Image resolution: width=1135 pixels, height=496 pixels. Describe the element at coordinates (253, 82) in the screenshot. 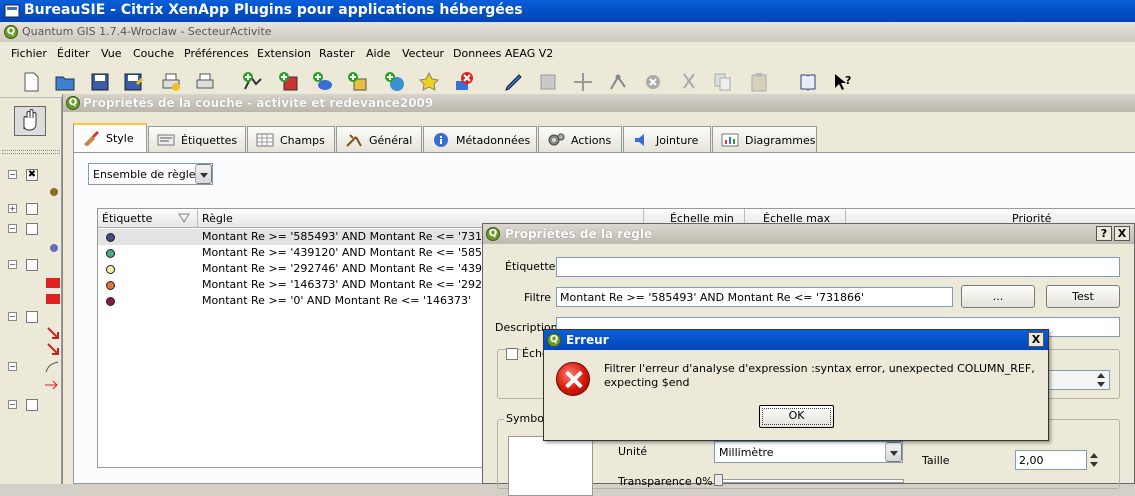

I see `add-vector-layer-icon` at that location.